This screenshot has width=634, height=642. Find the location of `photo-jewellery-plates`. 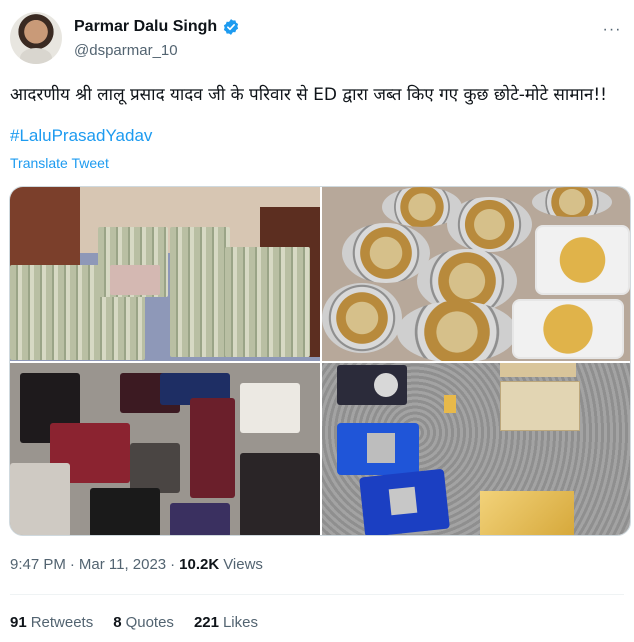

photo-jewellery-plates is located at coordinates (476, 274).